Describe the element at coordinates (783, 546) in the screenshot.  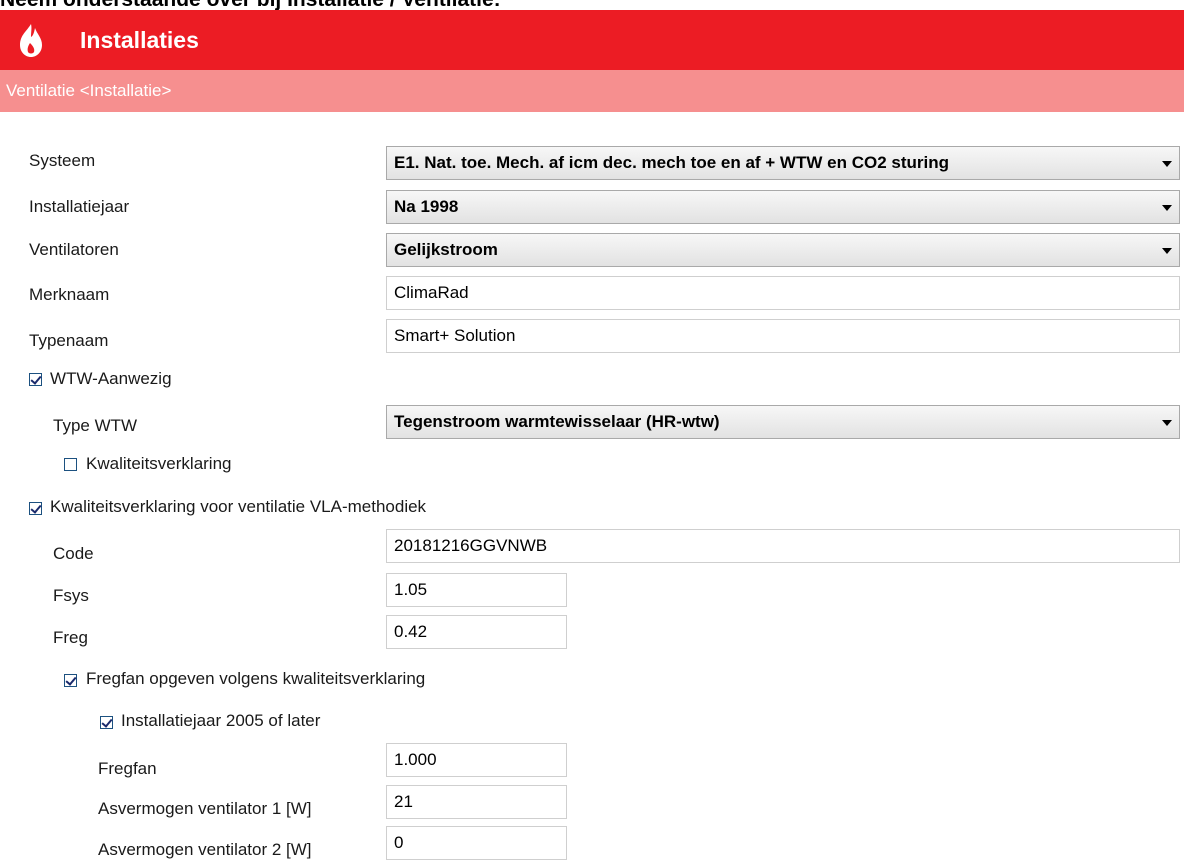
I see `code-field: 20181216GGVNWB` at that location.